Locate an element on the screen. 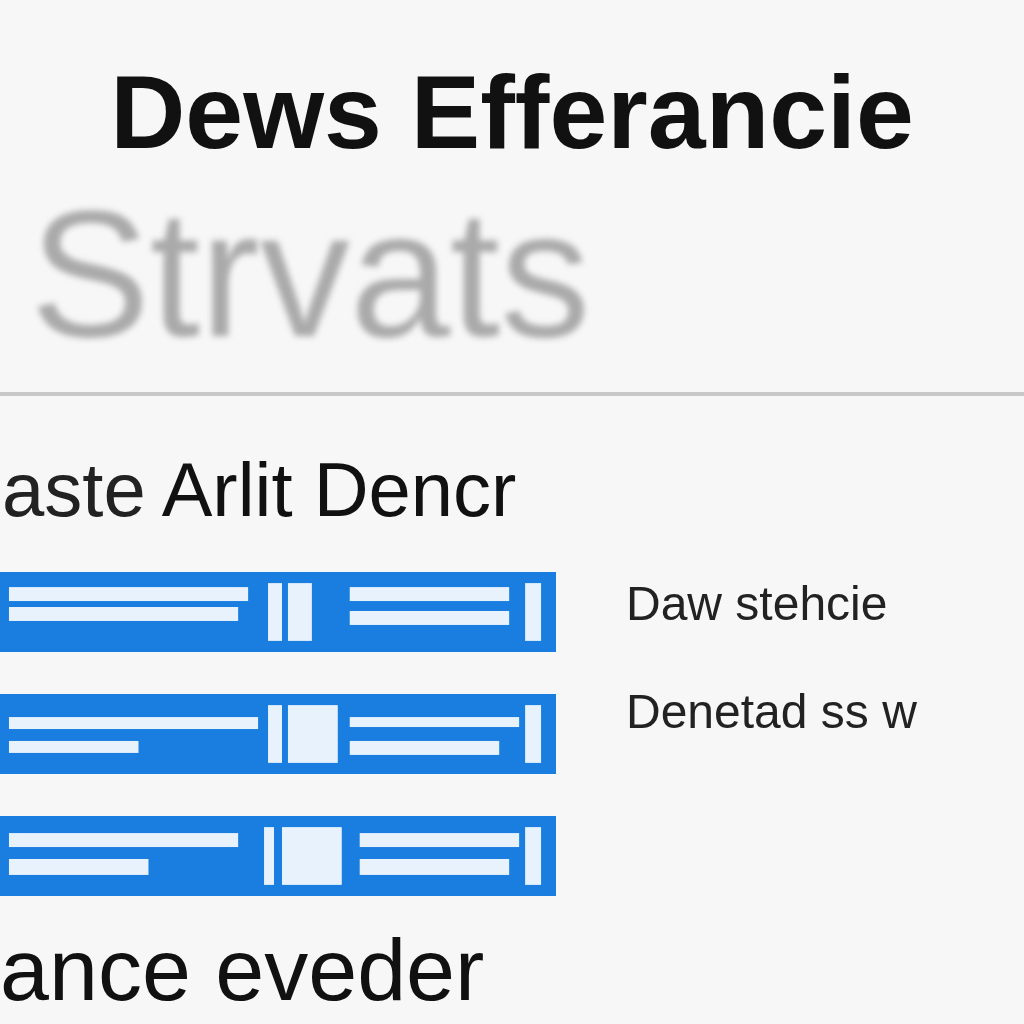 The height and width of the screenshot is (1024, 1024). side-label: Daw stehcie is located at coordinates (757, 604).